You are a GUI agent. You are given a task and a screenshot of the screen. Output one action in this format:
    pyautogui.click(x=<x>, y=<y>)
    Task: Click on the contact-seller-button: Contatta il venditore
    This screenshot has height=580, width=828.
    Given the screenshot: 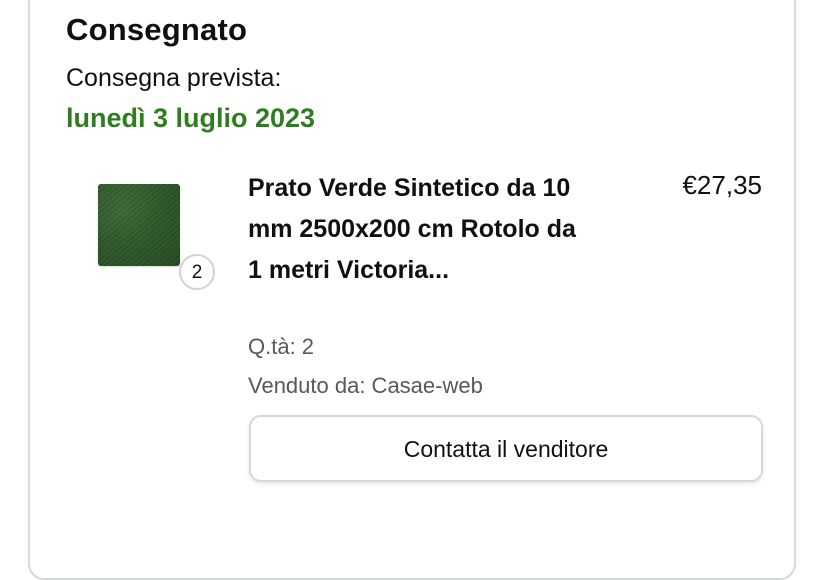 What is the action you would take?
    pyautogui.click(x=506, y=448)
    